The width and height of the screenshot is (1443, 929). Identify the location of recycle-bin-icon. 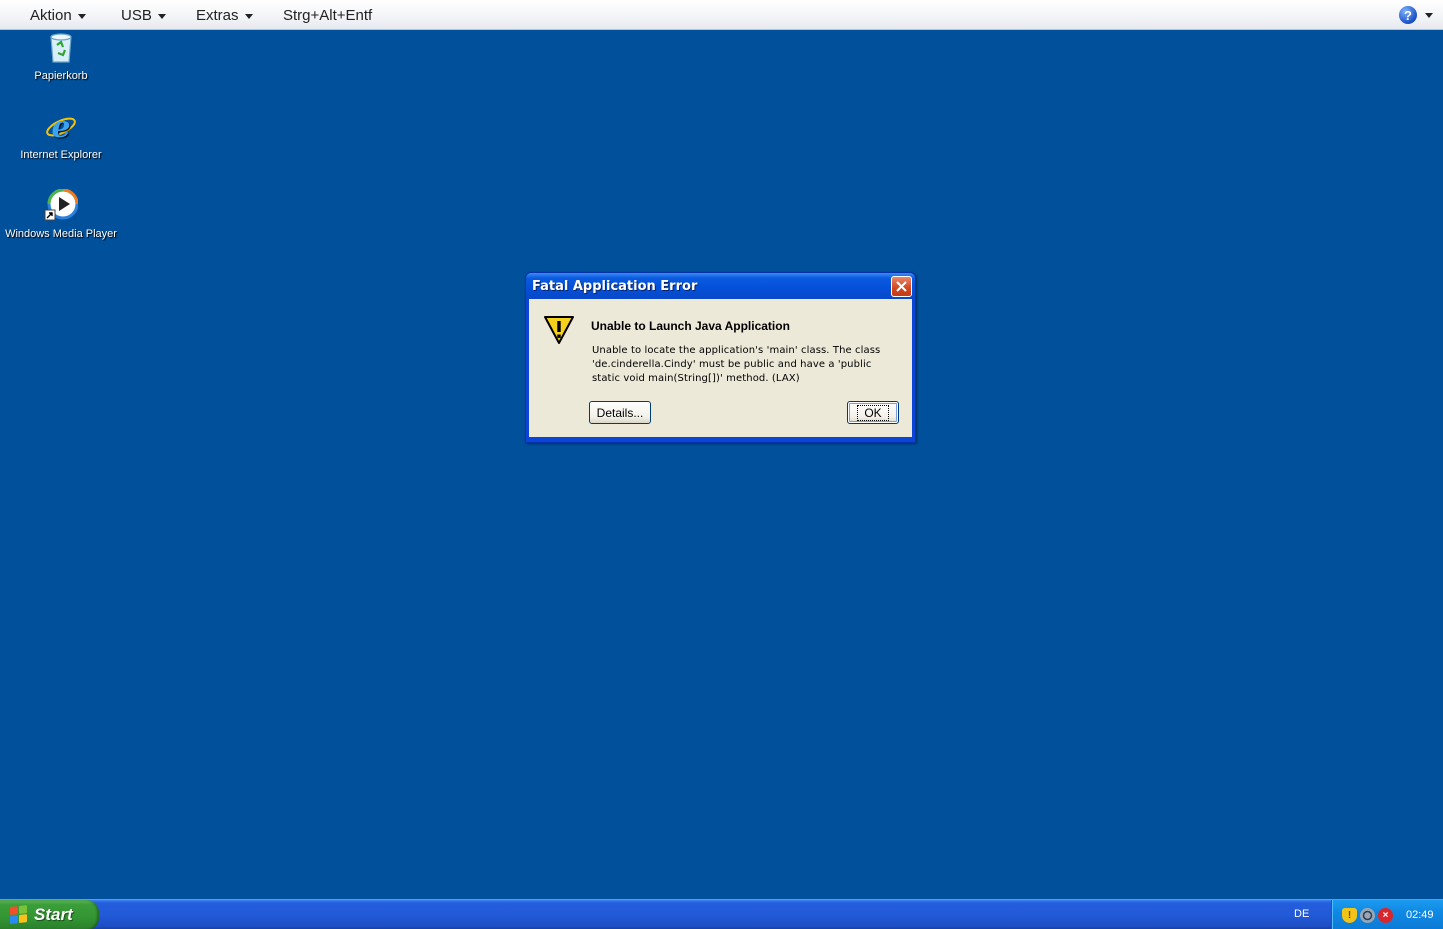
(61, 48).